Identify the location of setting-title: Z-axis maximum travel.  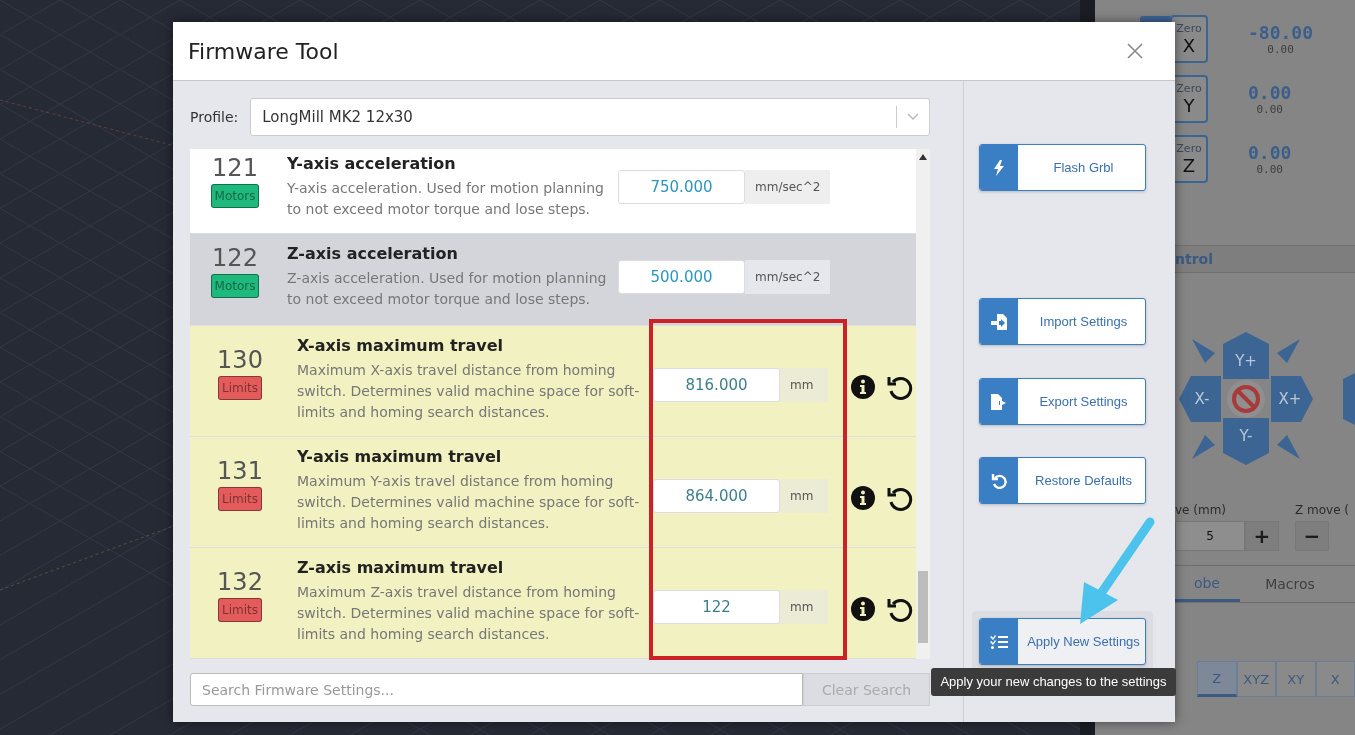
(401, 567).